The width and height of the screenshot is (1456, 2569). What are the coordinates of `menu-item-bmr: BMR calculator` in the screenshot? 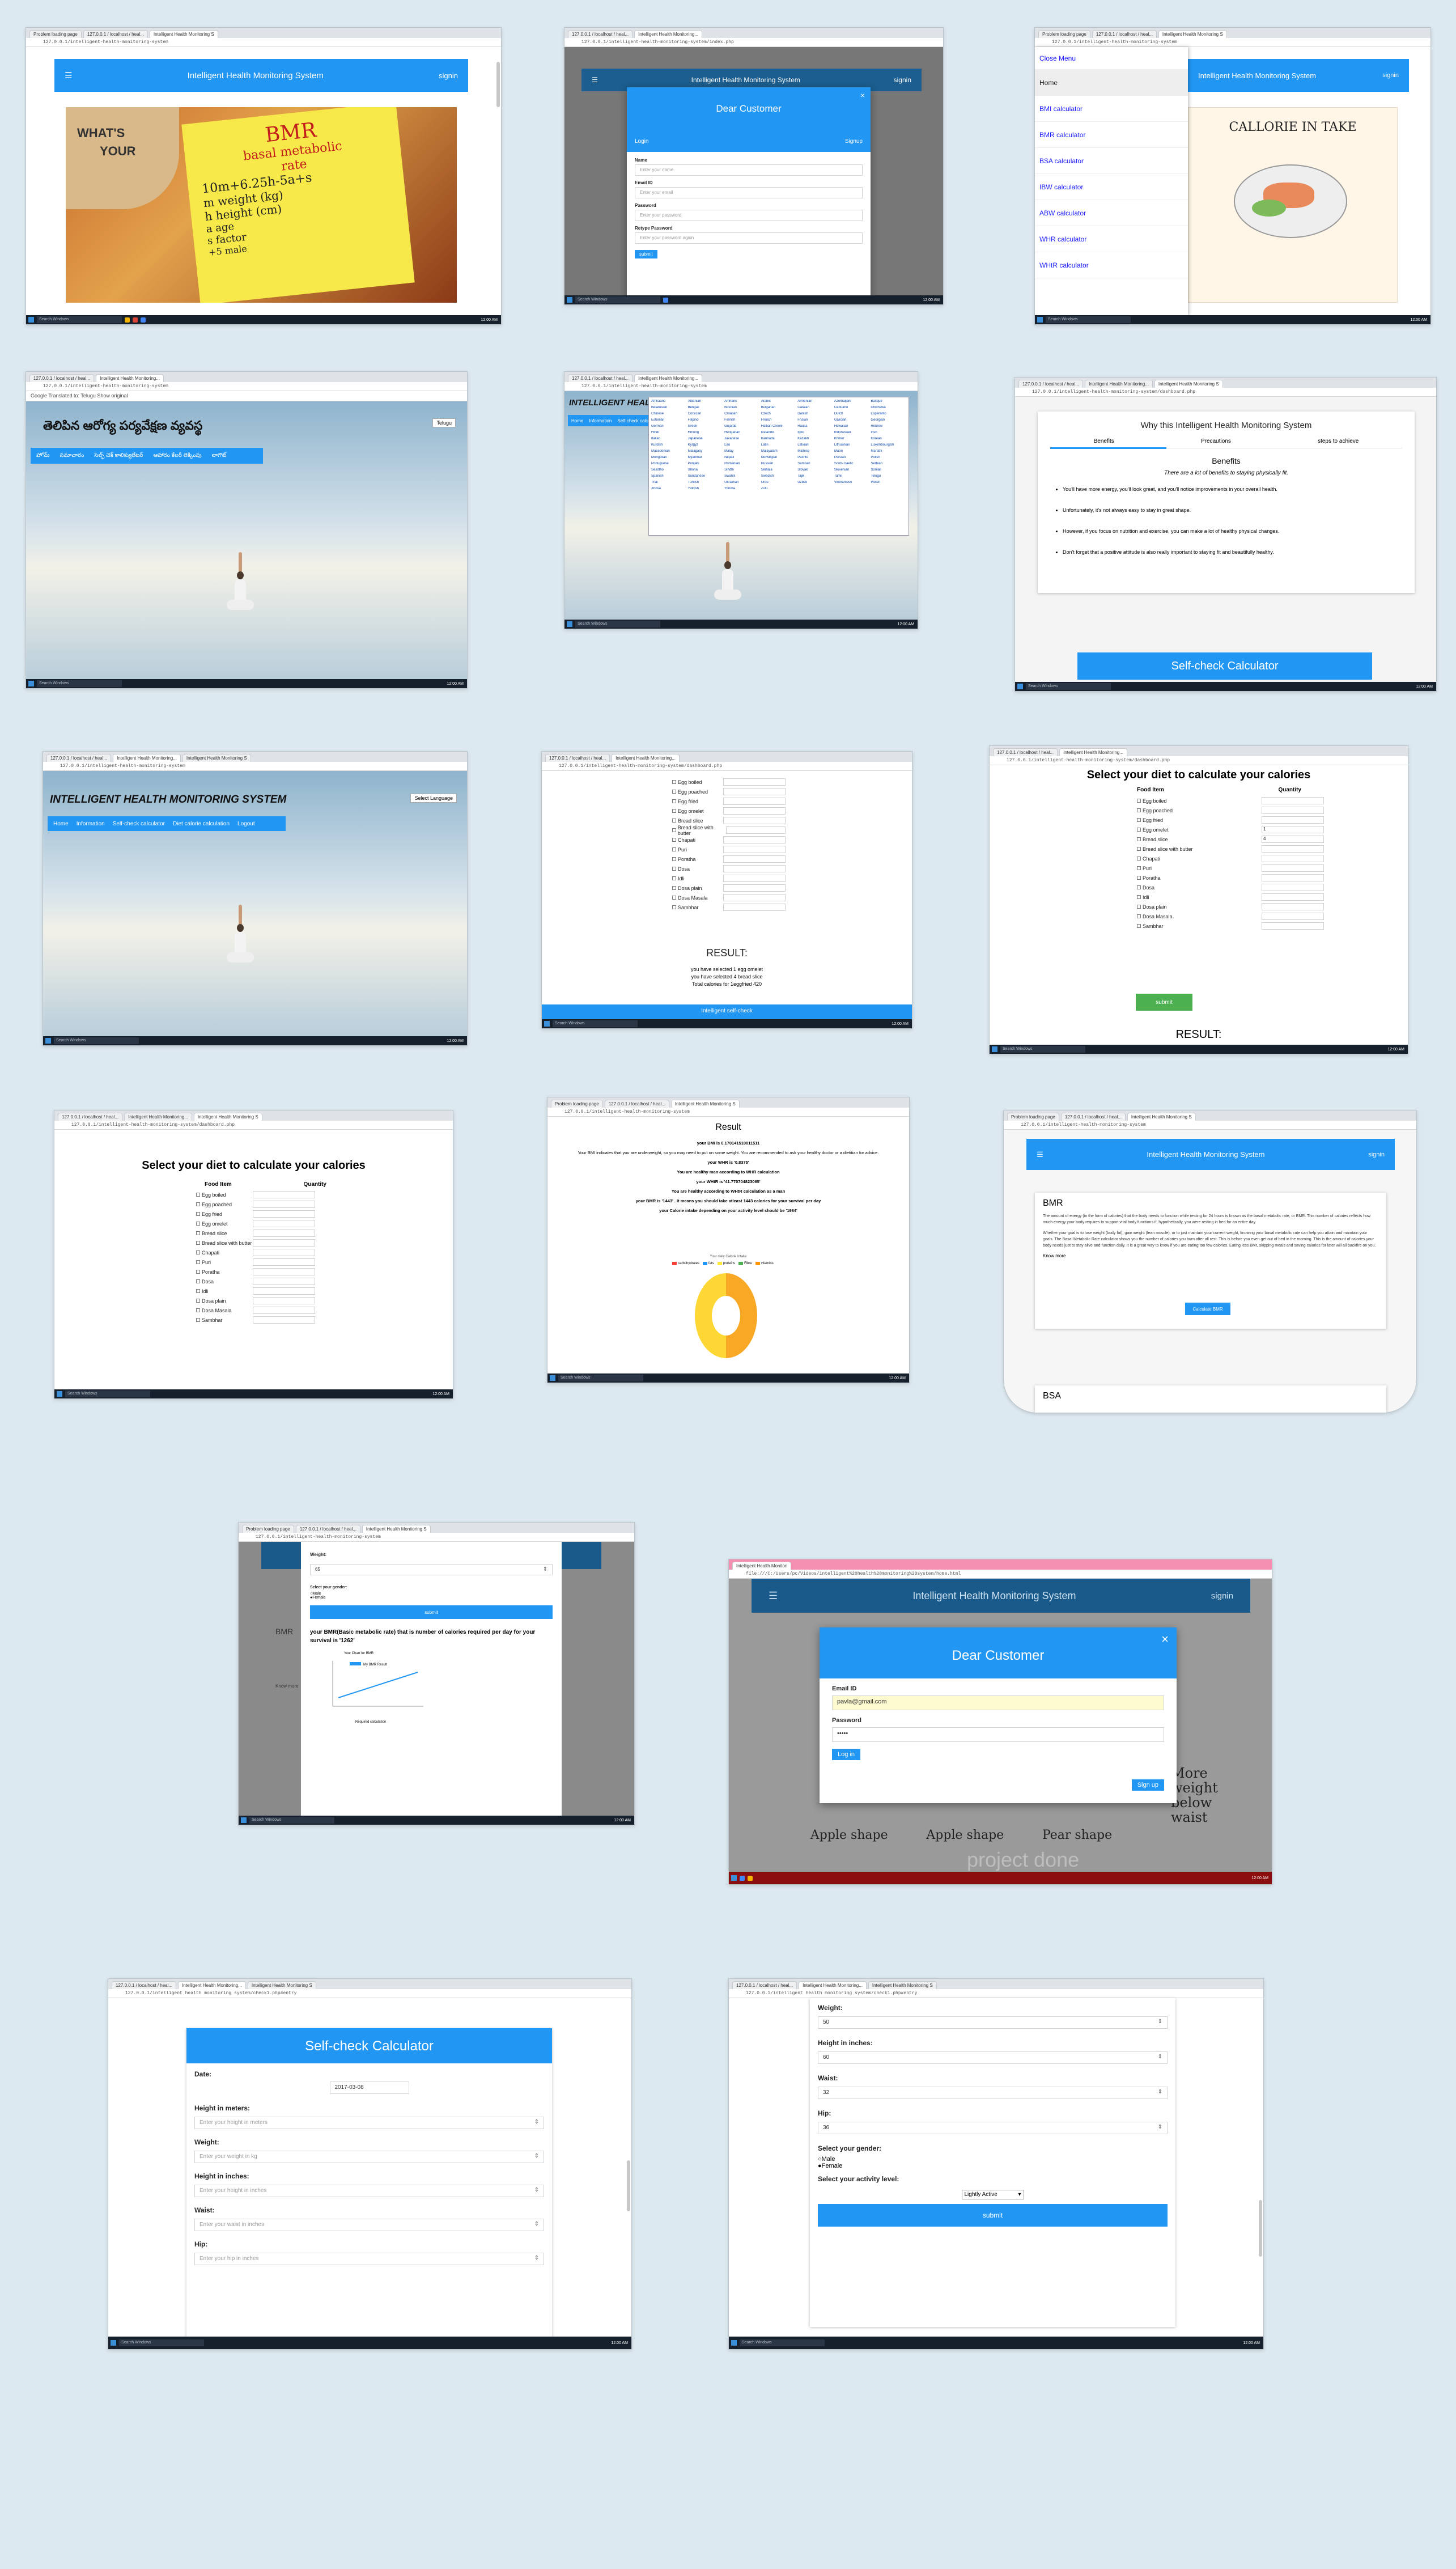 It's located at (1111, 135).